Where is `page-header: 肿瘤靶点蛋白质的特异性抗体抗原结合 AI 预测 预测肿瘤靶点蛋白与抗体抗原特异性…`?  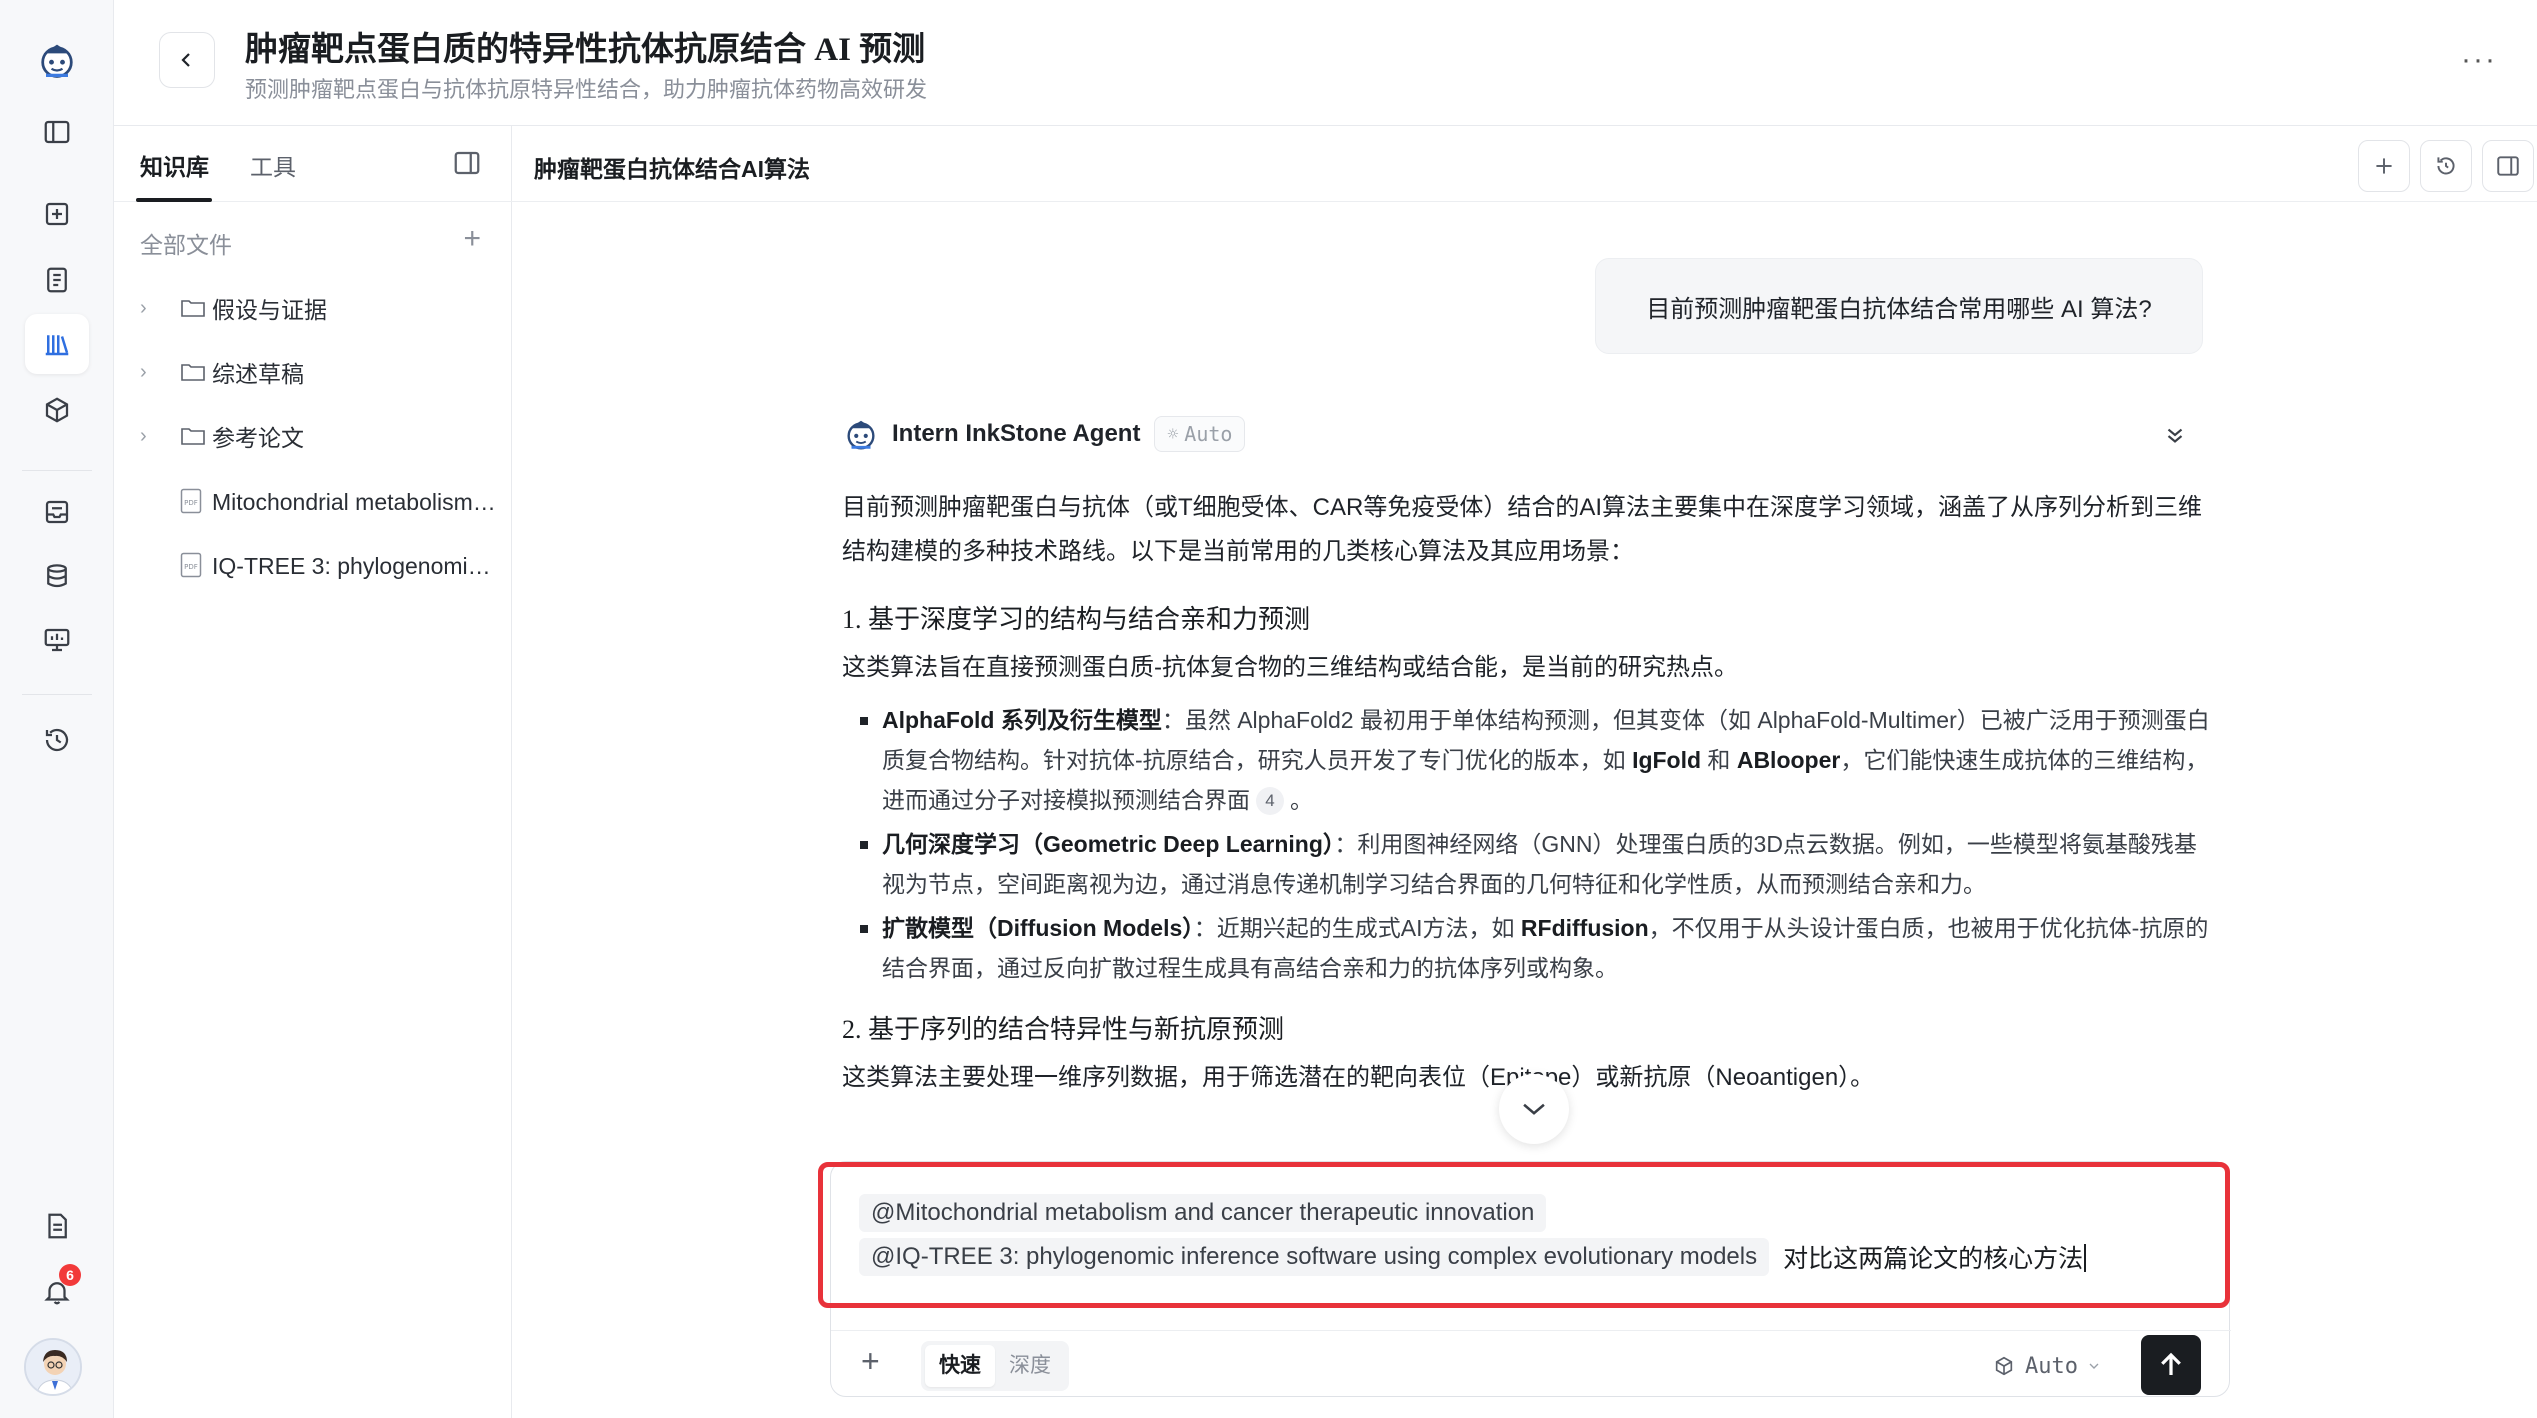 page-header: 肿瘤靶点蛋白质的特异性抗体抗原结合 AI 预测 预测肿瘤靶点蛋白与抗体抗原特异性… is located at coordinates (1325, 63).